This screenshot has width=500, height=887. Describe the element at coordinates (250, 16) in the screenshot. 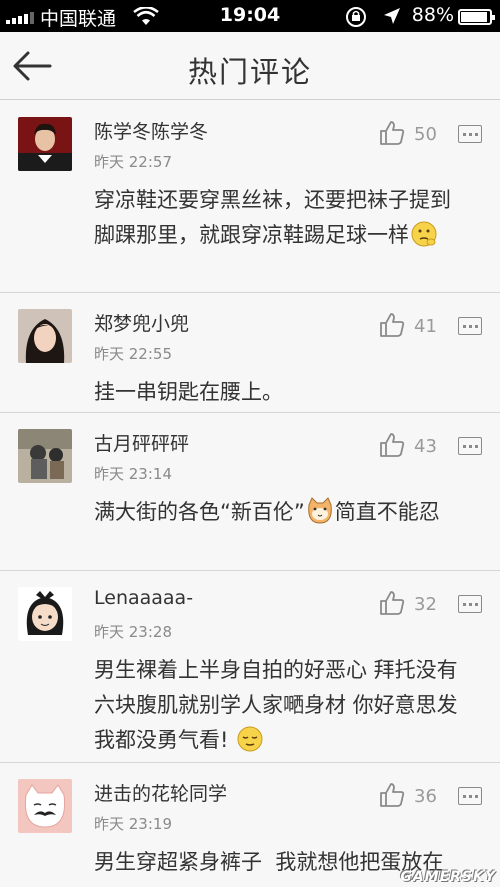

I see `status-bar: 中国联通 19:04 88%` at that location.